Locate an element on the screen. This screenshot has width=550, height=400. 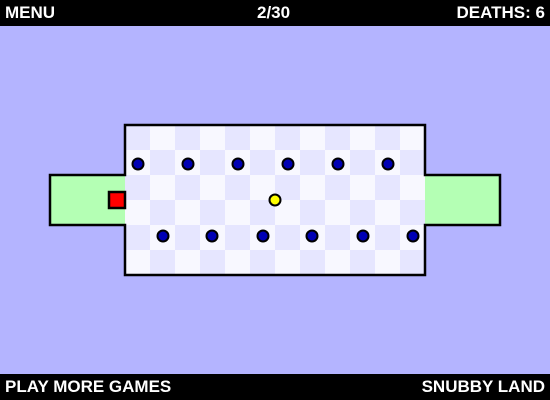
goal-zone is located at coordinates (462, 200).